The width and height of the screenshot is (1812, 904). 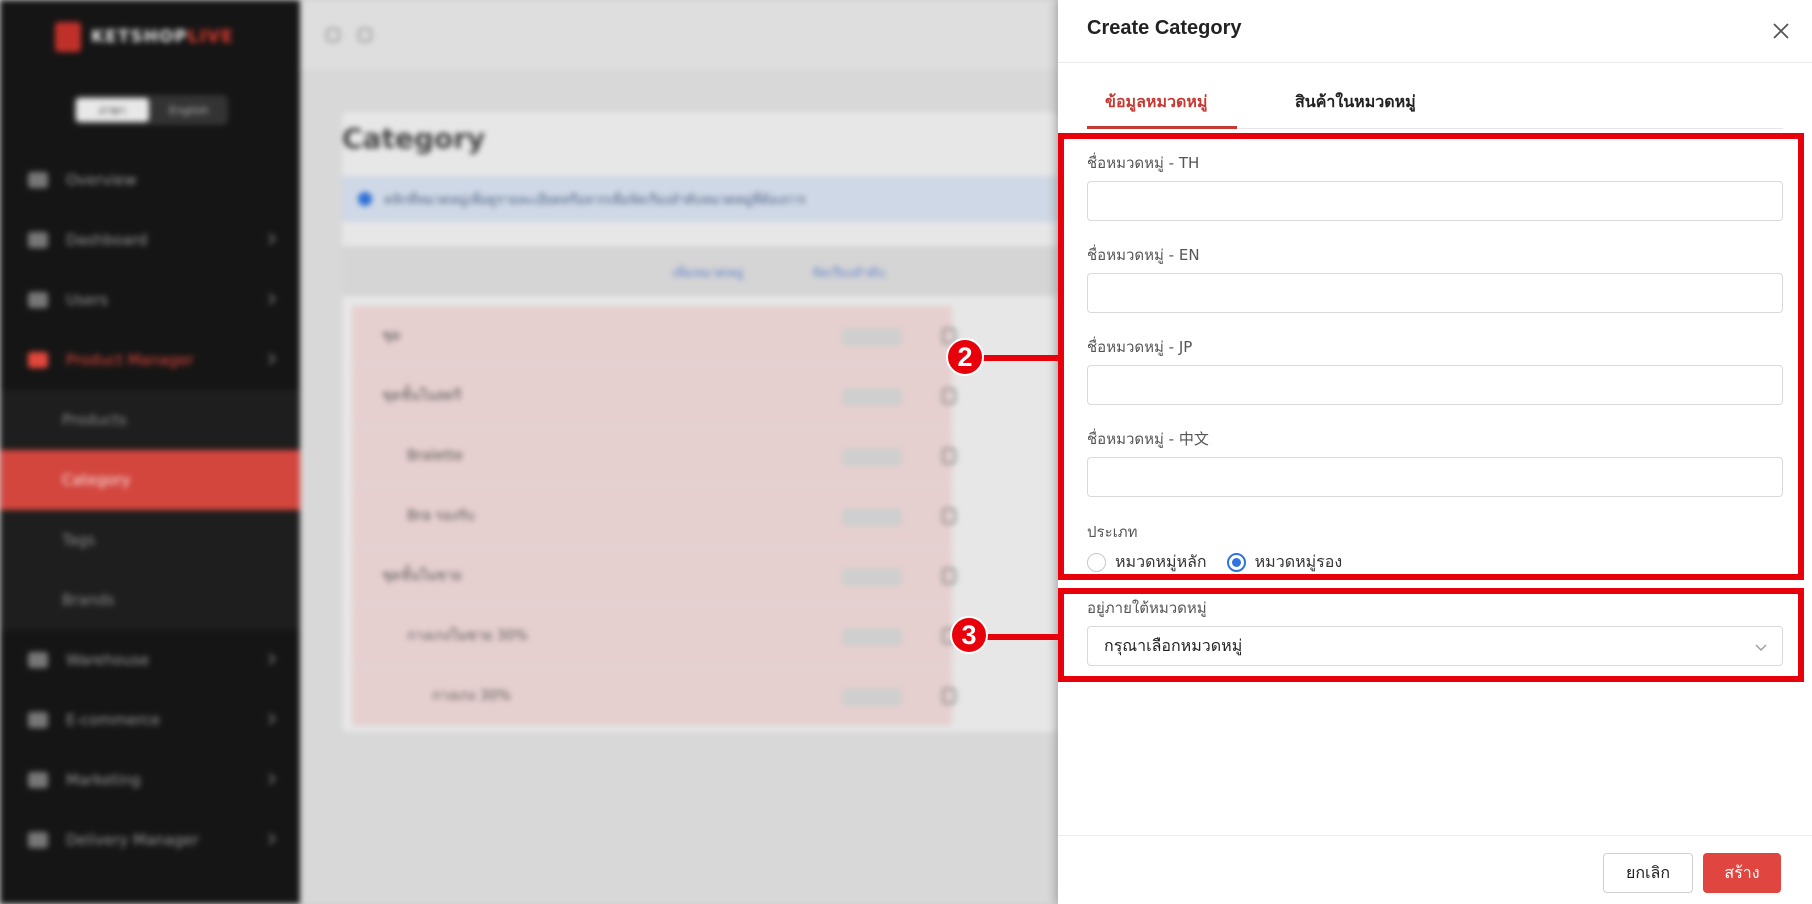 What do you see at coordinates (1156, 102) in the screenshot?
I see `tab-category-info: ข้อมูลหมวดหมู่` at bounding box center [1156, 102].